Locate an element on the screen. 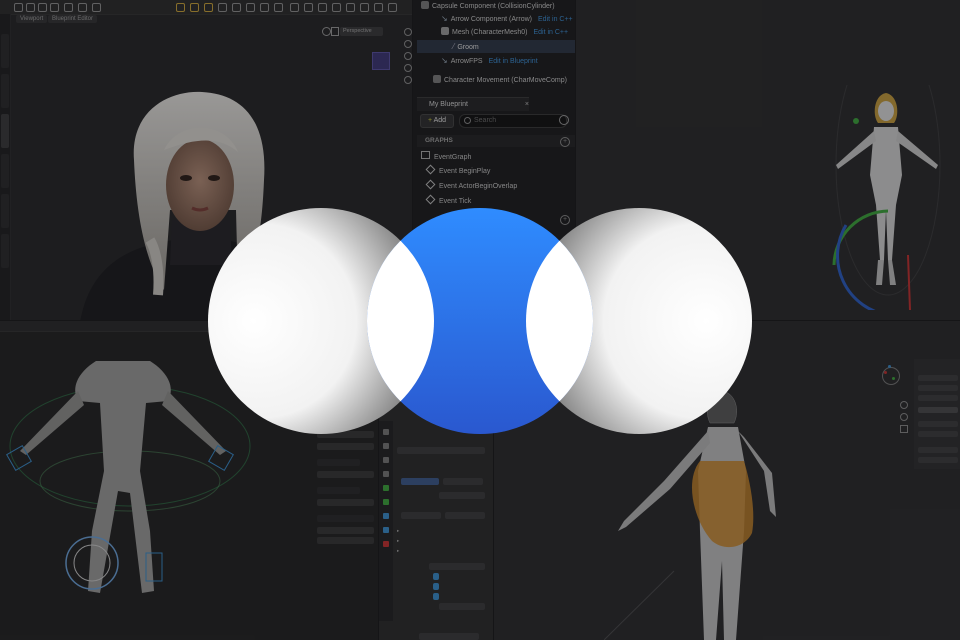  object-name-field is located at coordinates (441, 450).